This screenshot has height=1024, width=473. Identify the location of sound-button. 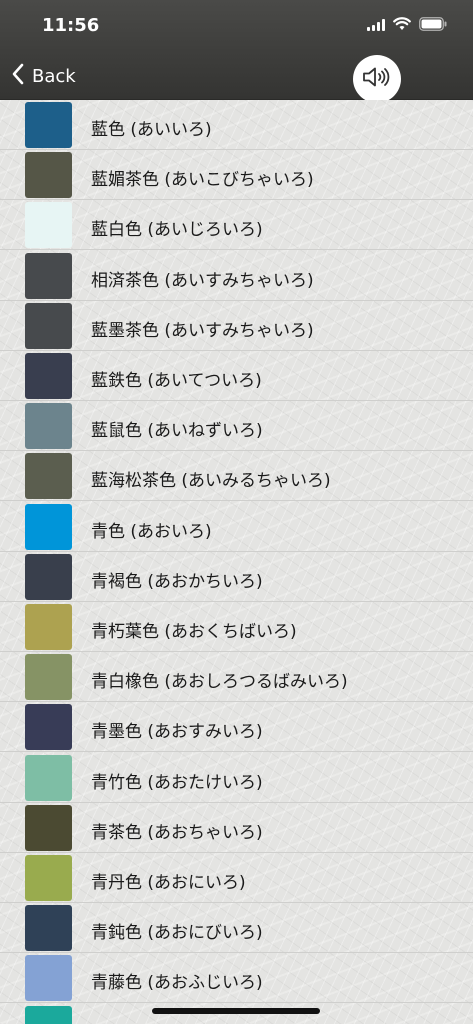
(377, 79).